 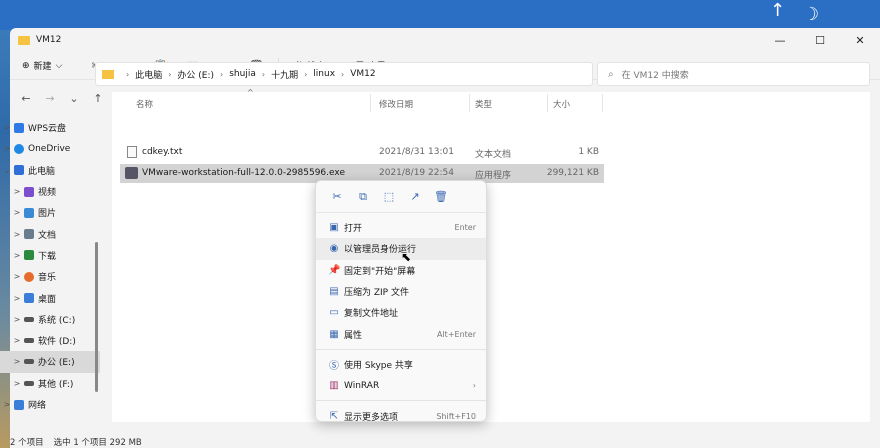 What do you see at coordinates (37, 406) in the screenshot?
I see `sidebar-item-label: 网络` at bounding box center [37, 406].